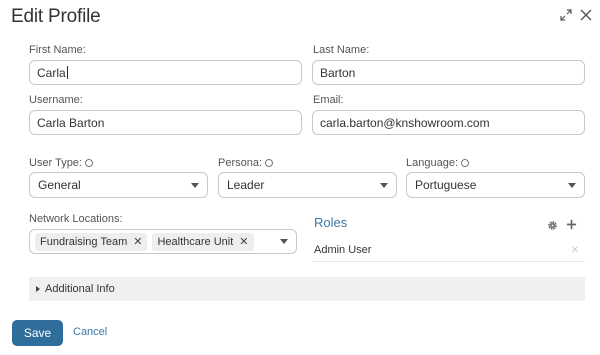  Describe the element at coordinates (575, 250) in the screenshot. I see `remove-role-icon: ✕` at that location.